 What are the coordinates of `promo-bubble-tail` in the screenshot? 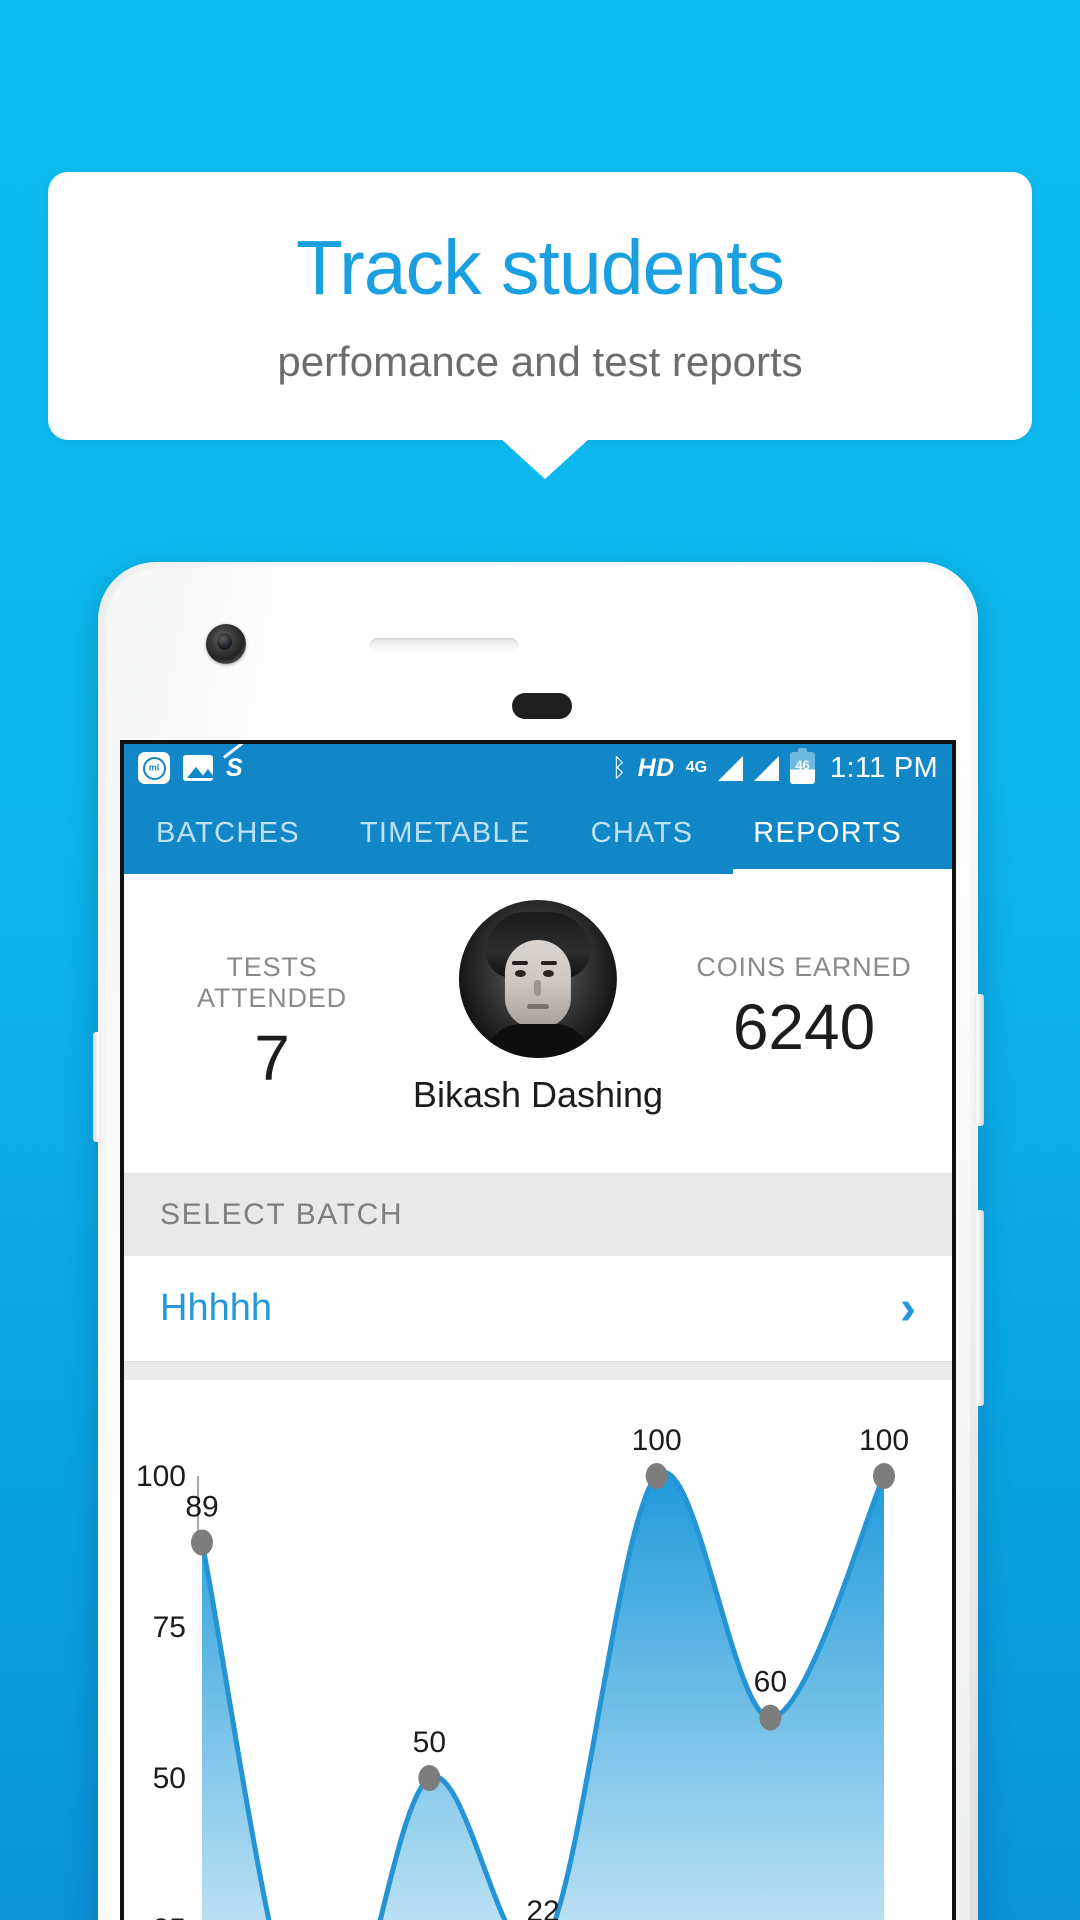 It's located at (545, 459).